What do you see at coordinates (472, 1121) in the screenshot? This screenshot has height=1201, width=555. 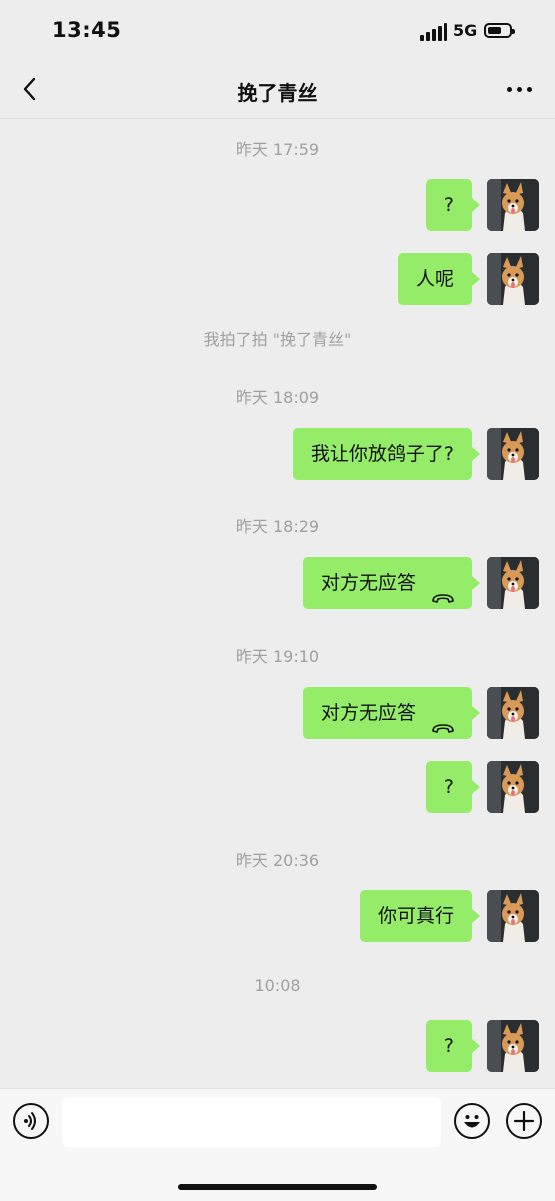 I see `emoji-icon` at bounding box center [472, 1121].